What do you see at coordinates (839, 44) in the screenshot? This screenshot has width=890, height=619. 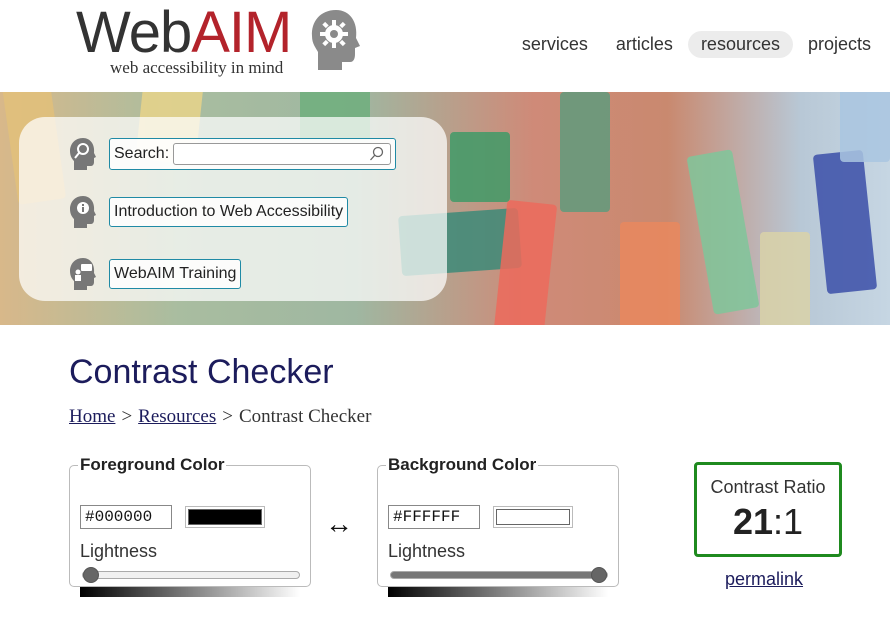 I see `nav-projects: projects` at bounding box center [839, 44].